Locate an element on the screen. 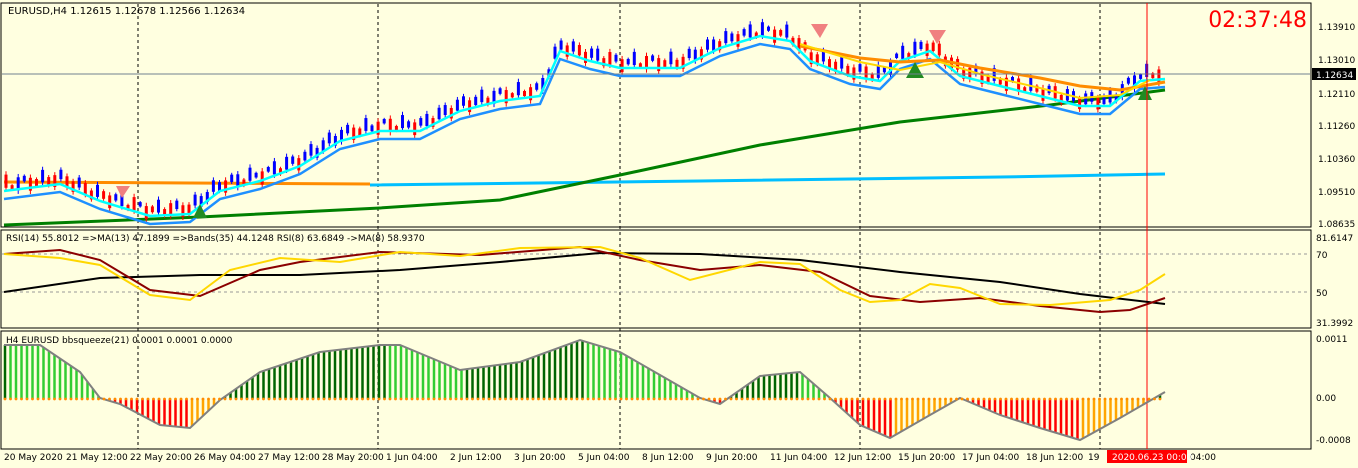  price-tick: 1.08635 is located at coordinates (1336, 225).